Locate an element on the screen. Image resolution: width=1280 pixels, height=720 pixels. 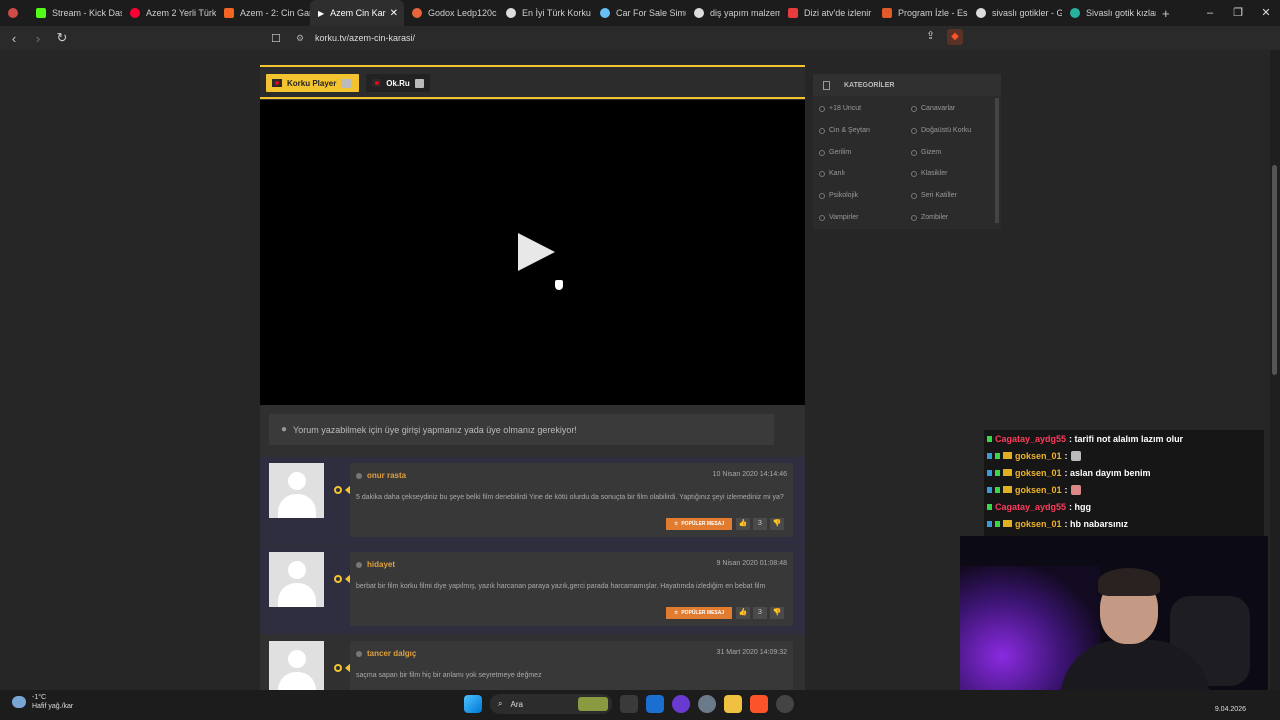
tab-5: Godox Ledp120c V is located at coordinates (451, 13).